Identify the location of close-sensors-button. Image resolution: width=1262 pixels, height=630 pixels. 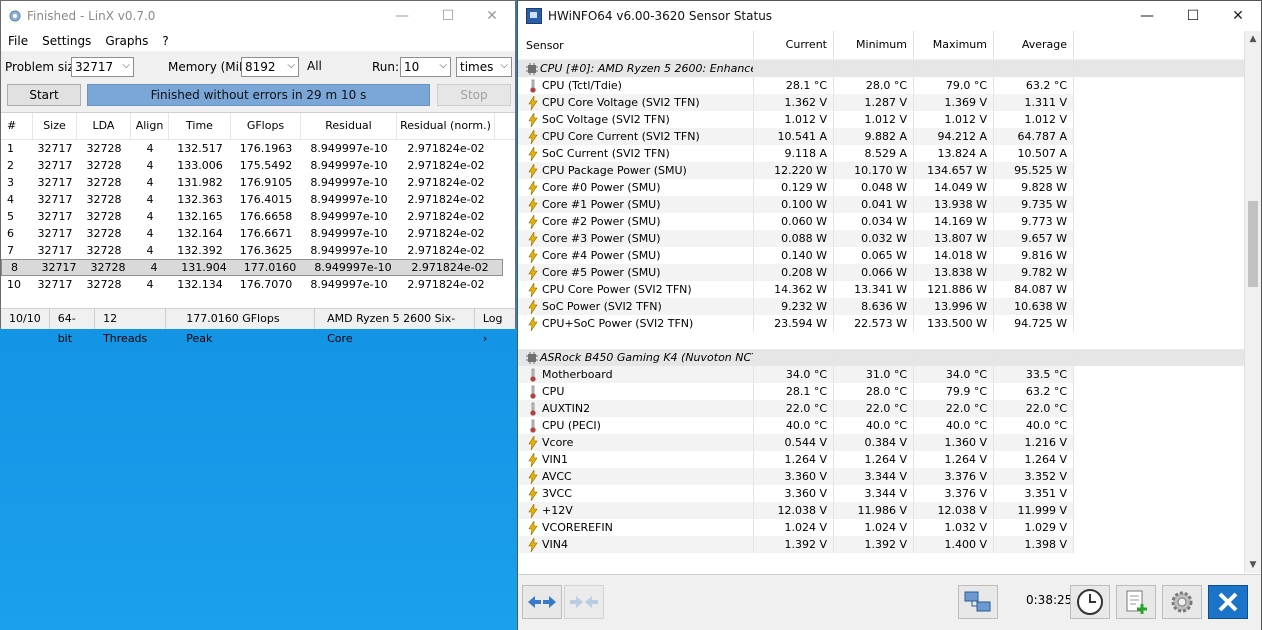
(1228, 602).